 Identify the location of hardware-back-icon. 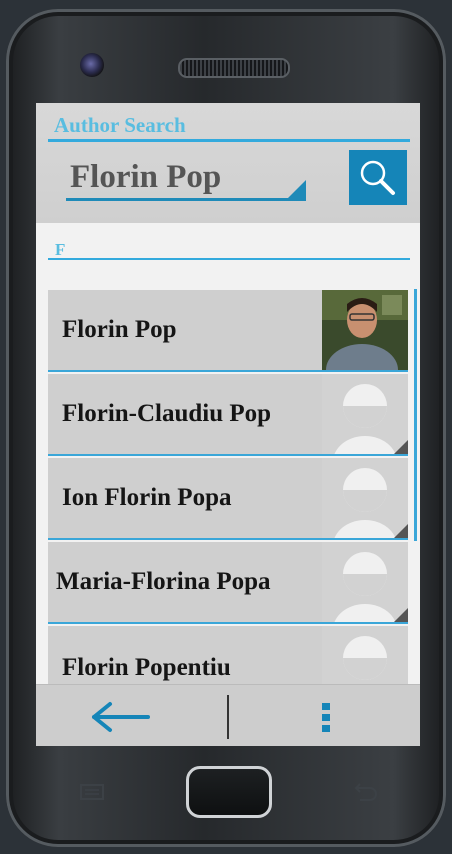
(364, 792).